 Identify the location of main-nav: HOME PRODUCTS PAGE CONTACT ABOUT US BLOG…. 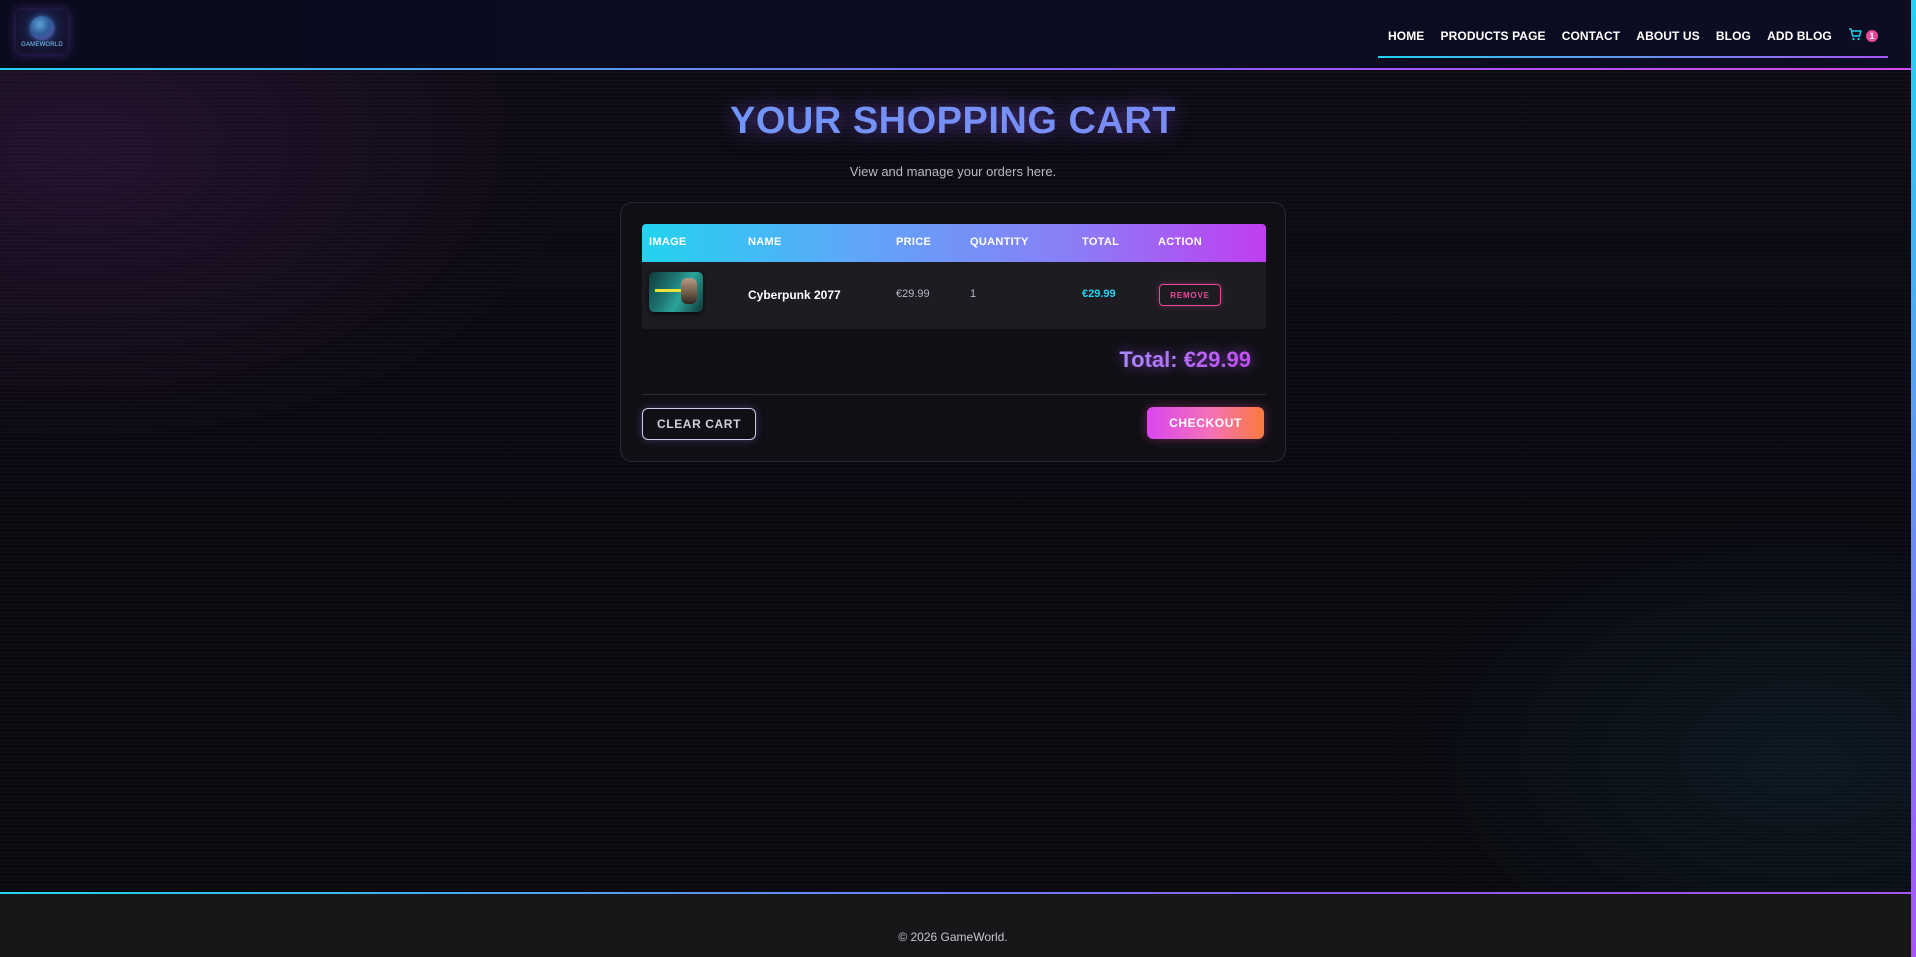
(1633, 36).